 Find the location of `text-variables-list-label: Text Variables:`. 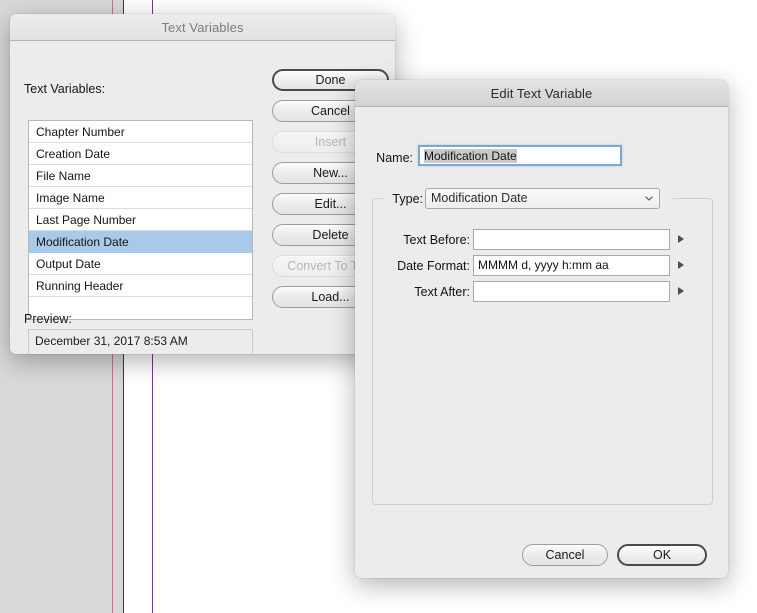

text-variables-list-label: Text Variables: is located at coordinates (65, 89).